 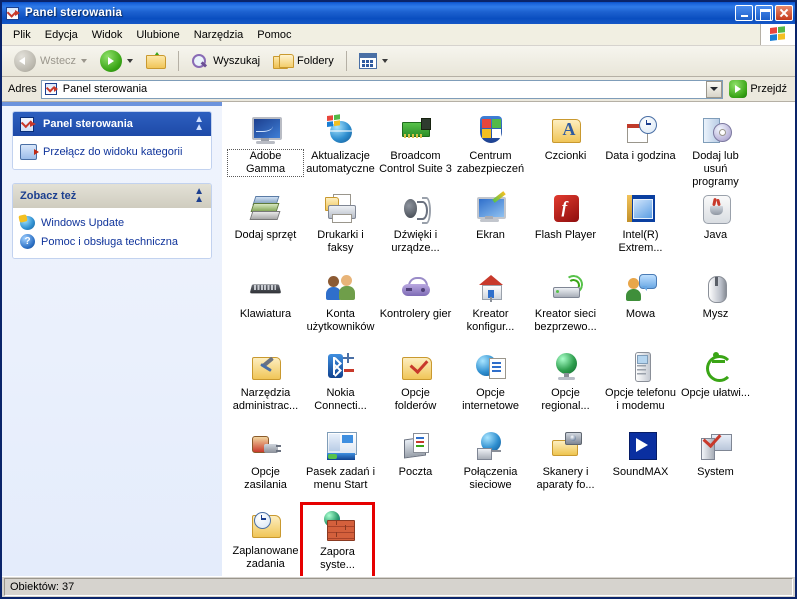 I want to click on control-panel-item: Adobe Gamma, so click(x=265, y=149).